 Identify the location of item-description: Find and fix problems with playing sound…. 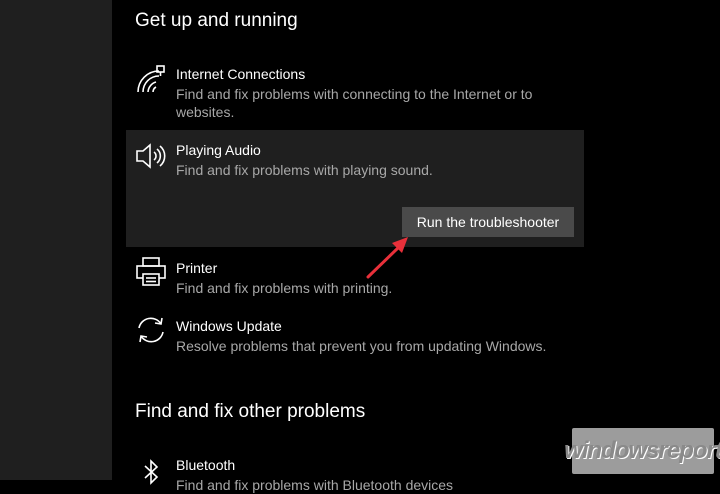
(304, 170).